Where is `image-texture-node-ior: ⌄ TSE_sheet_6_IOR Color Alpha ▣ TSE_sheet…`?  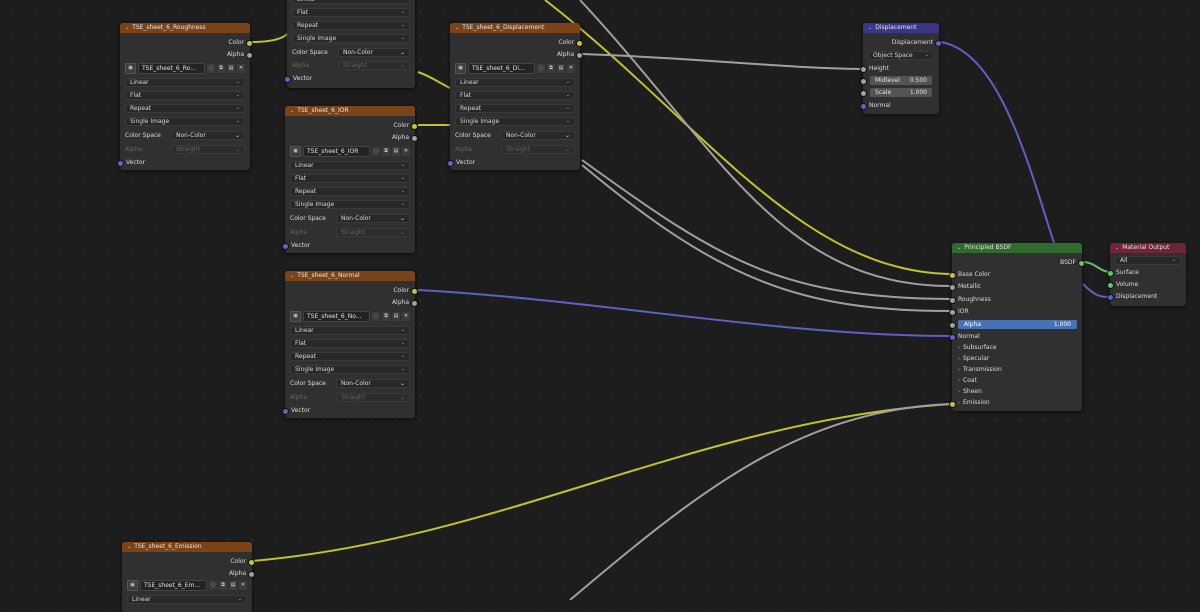 image-texture-node-ior: ⌄ TSE_sheet_6_IOR Color Alpha ▣ TSE_sheet… is located at coordinates (350, 179).